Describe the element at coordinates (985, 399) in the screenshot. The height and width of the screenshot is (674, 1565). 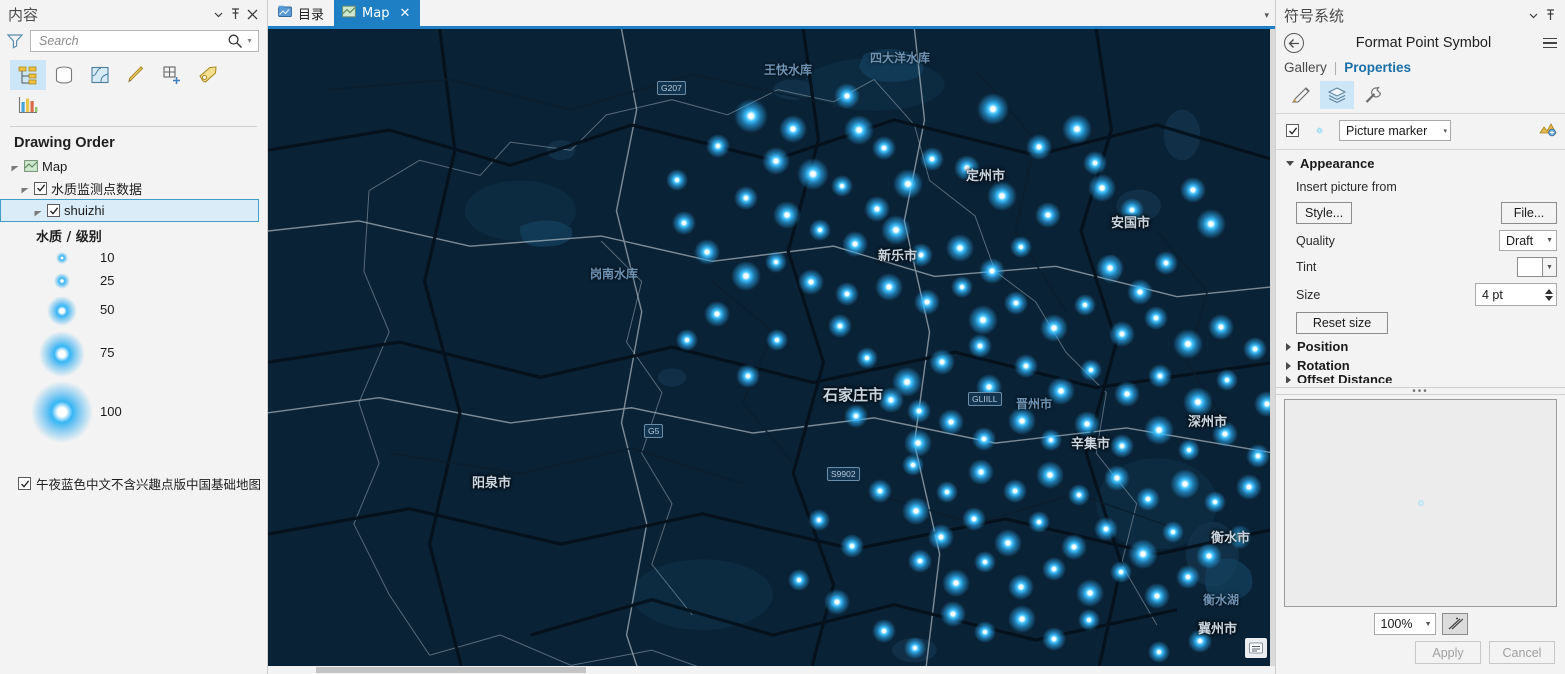
I see `highway-shield: GLIILL` at that location.